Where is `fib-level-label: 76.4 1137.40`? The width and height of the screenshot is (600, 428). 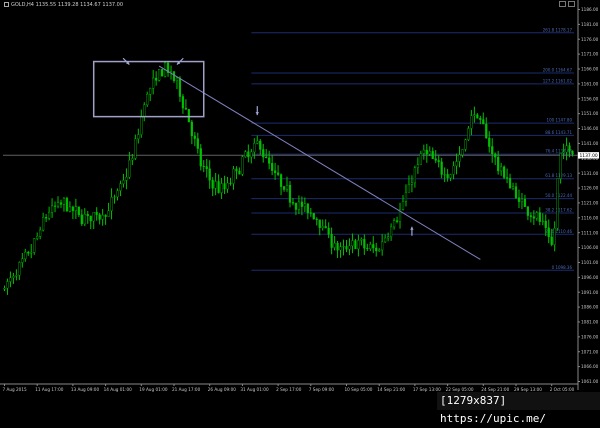 fib-level-label: 76.4 1137.40 is located at coordinates (558, 151).